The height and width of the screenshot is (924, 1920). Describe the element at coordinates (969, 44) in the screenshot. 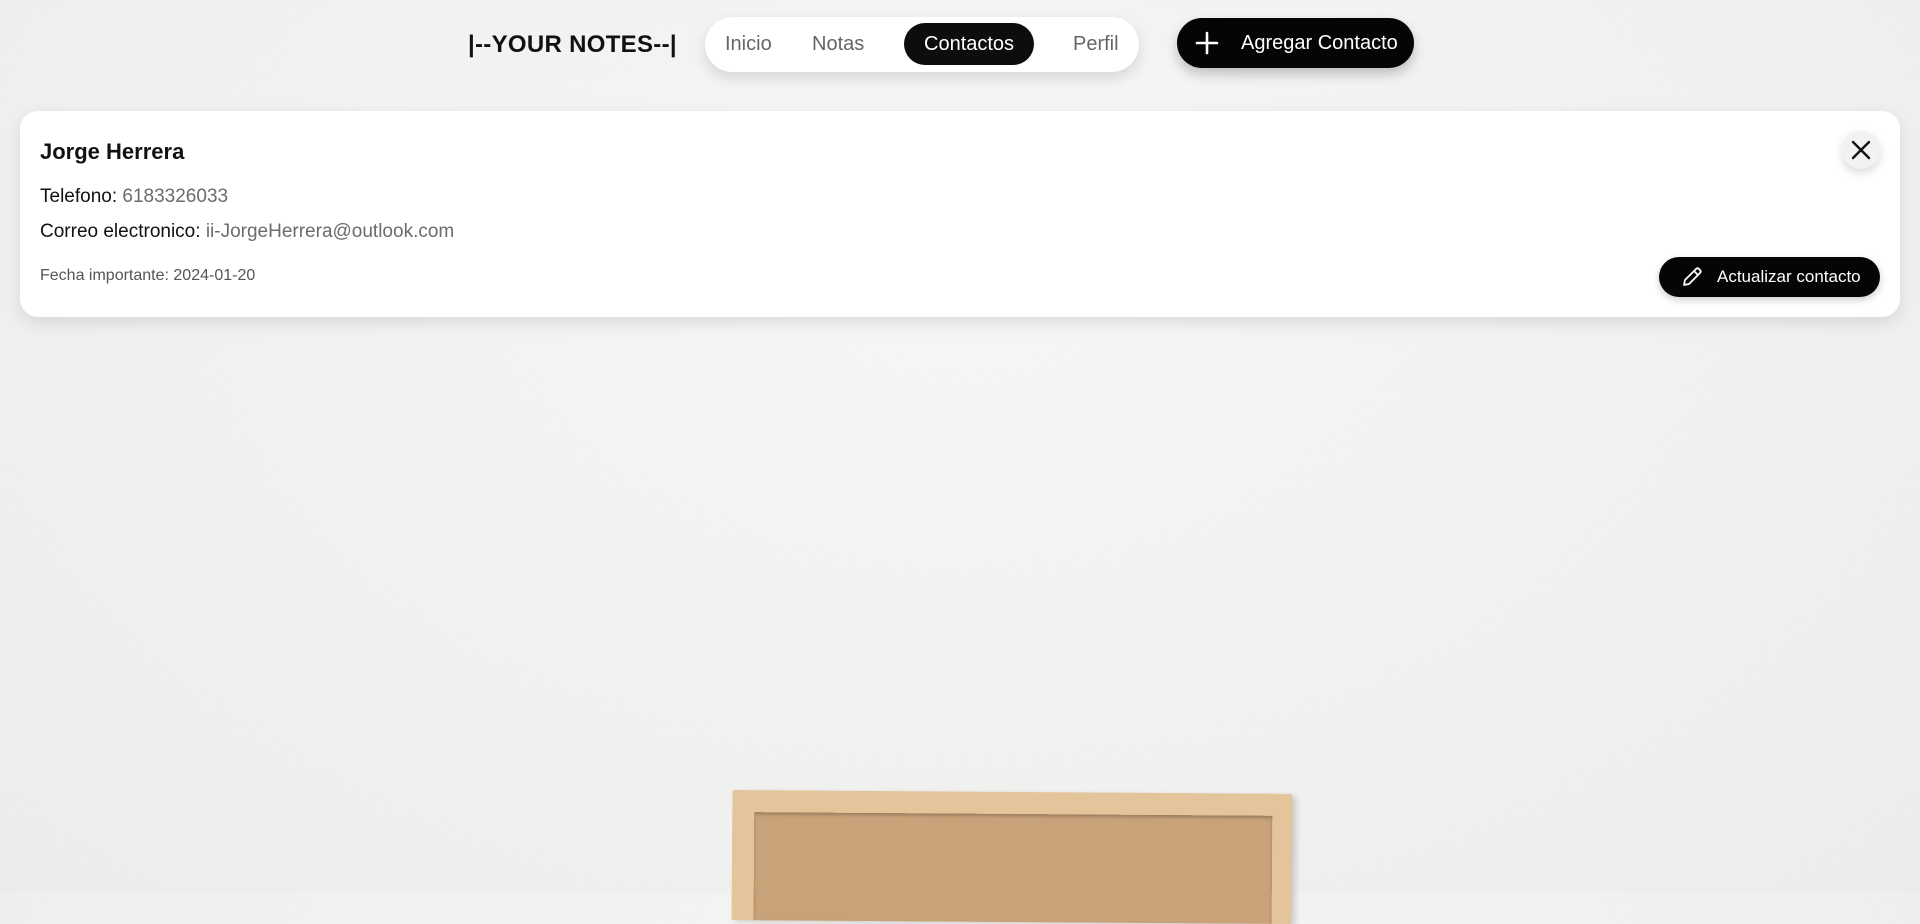

I see `nav-item-contactos: Contactos` at that location.